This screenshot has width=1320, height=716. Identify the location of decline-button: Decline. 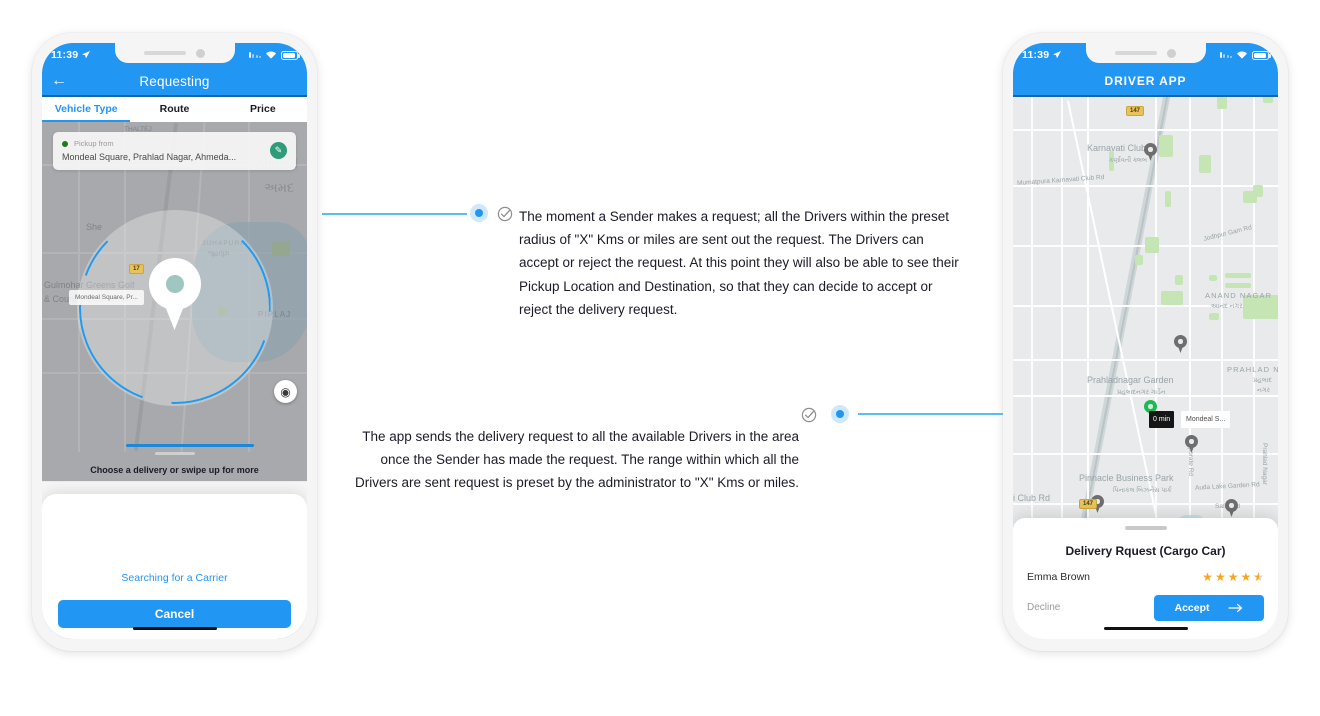
(1043, 607).